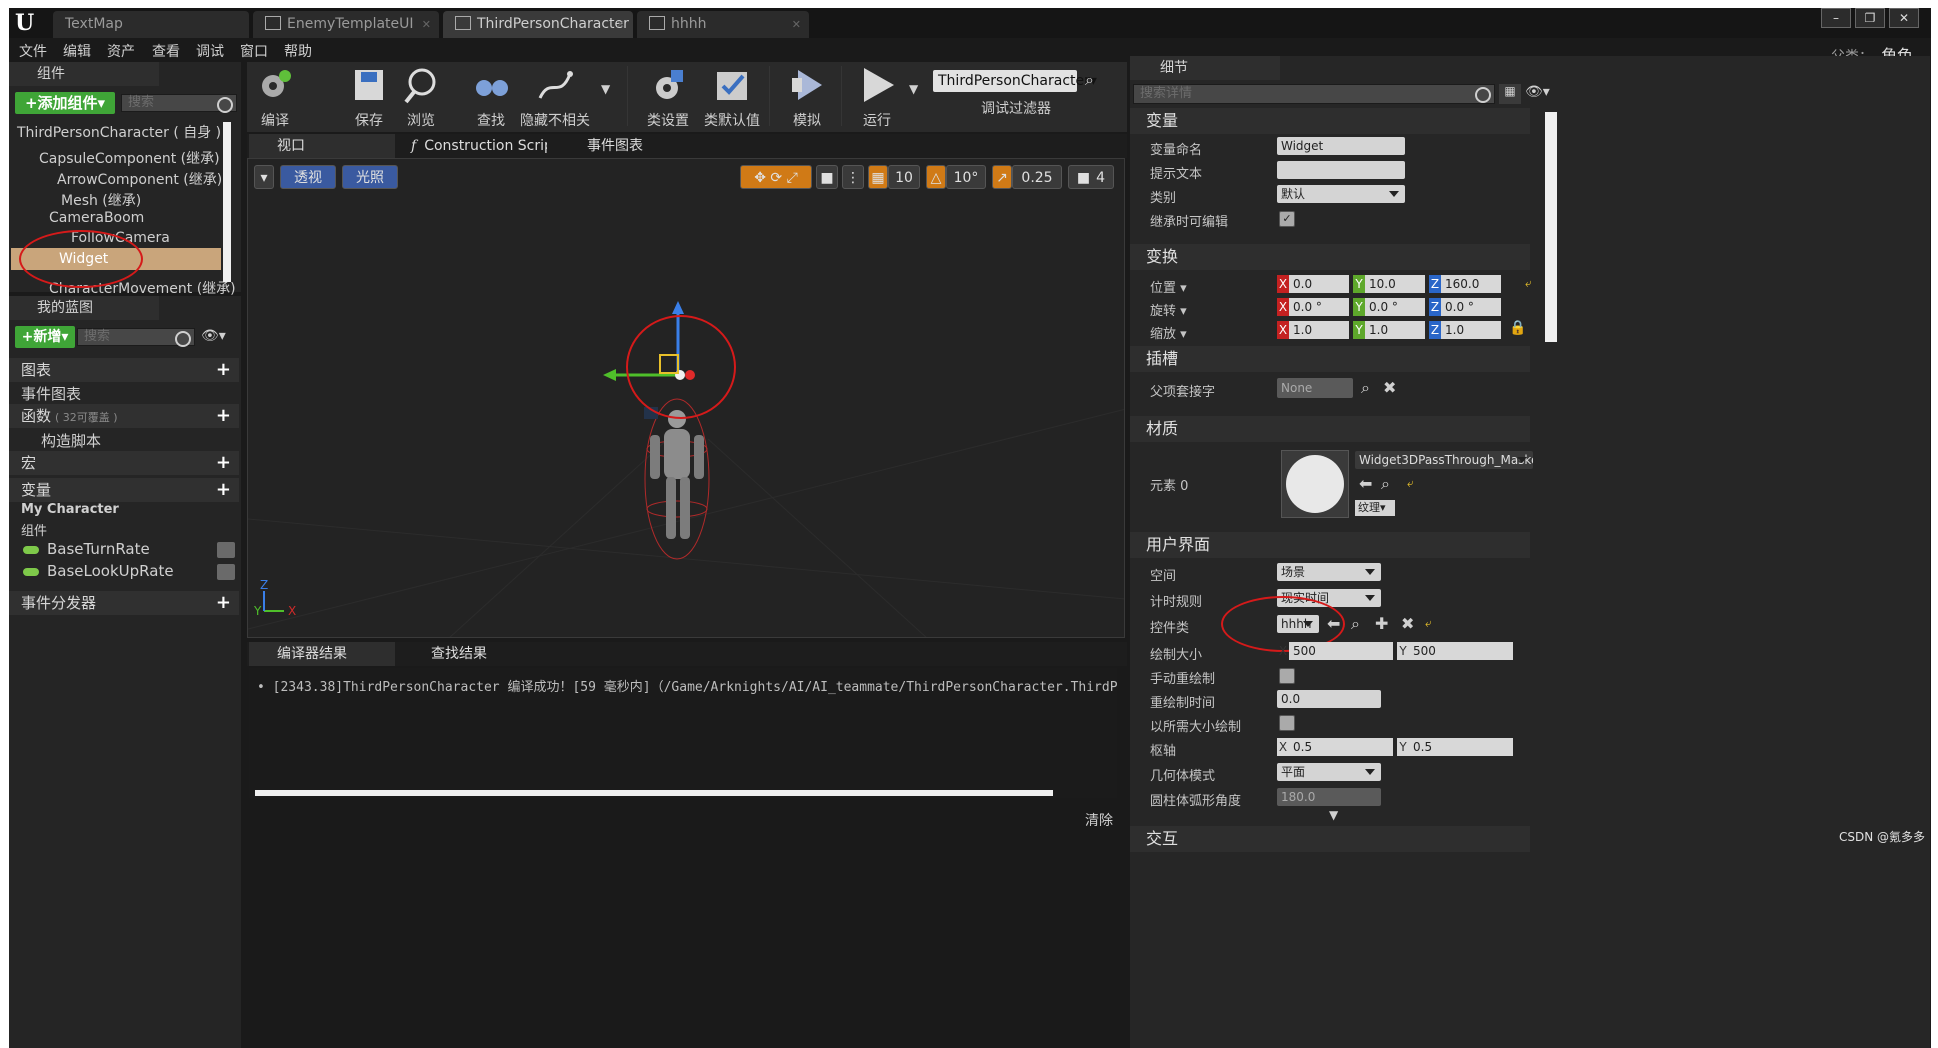 This screenshot has width=1938, height=1048. I want to click on clear-button: 清除, so click(1099, 820).